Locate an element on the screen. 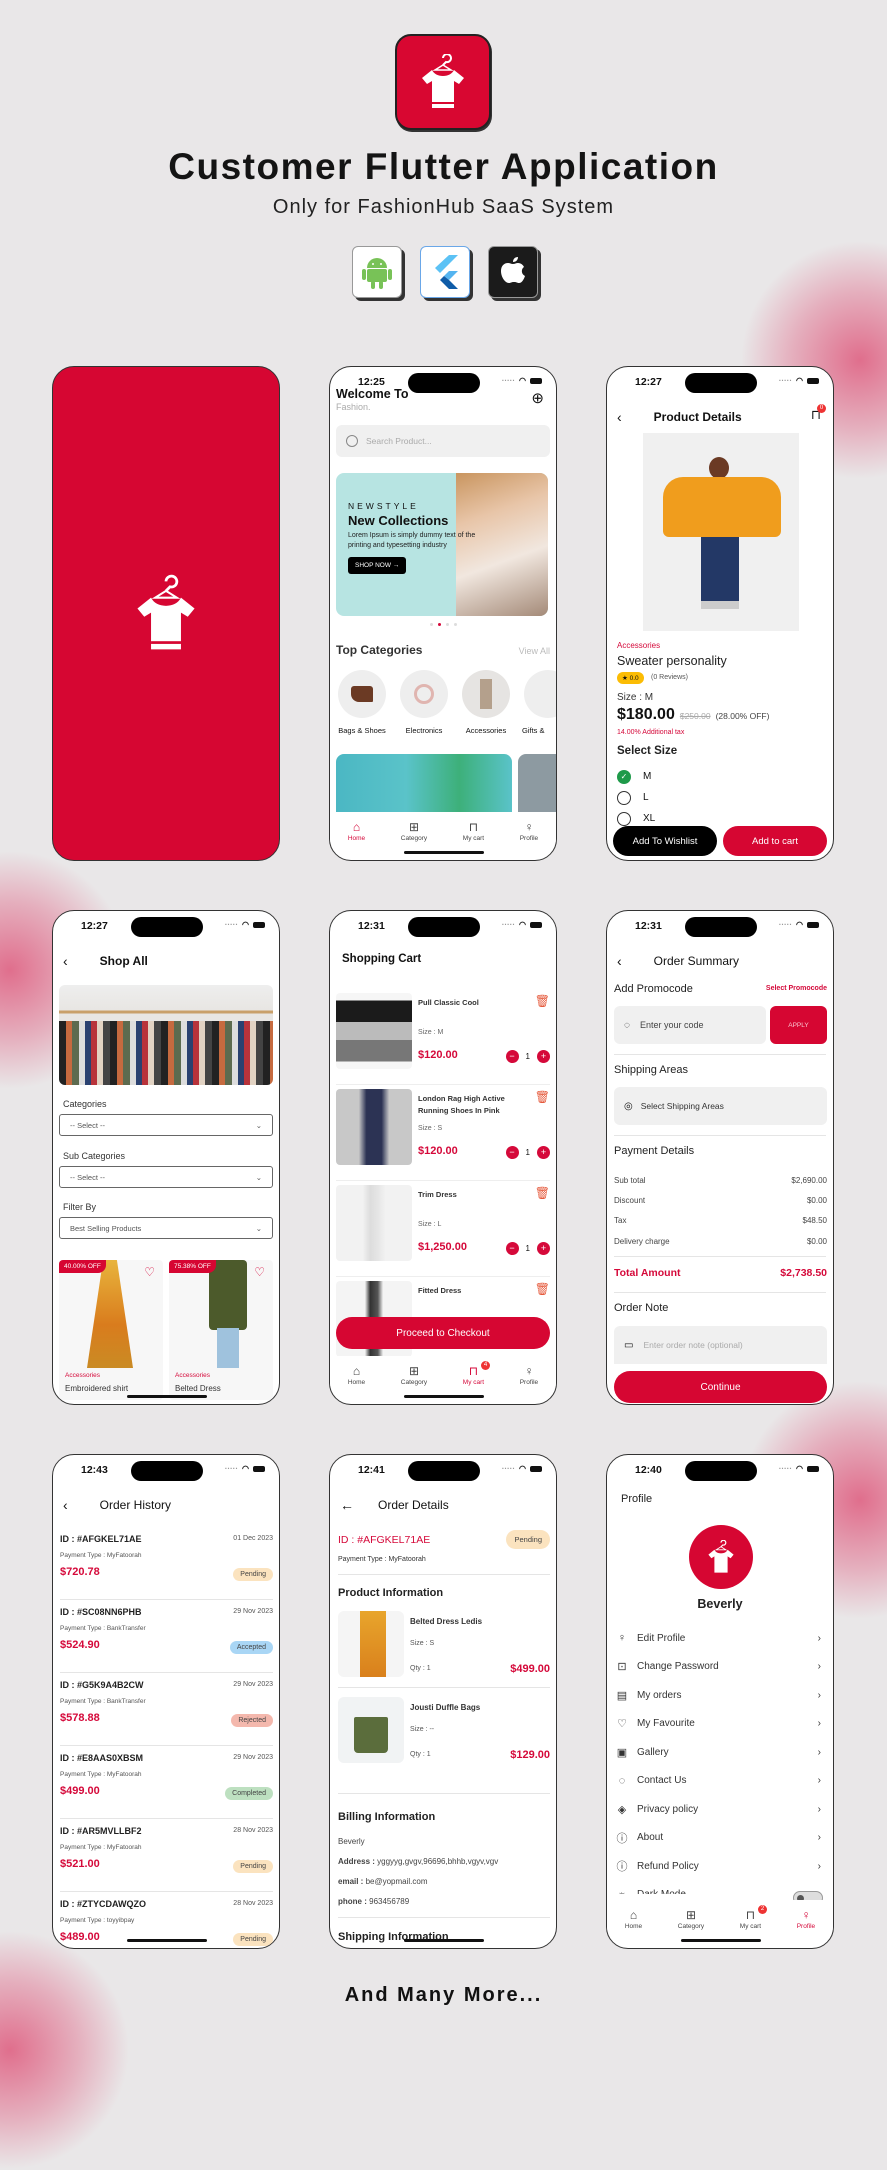 The height and width of the screenshot is (2170, 887). tab-cart: ⊓ 2 My cart is located at coordinates (754, 1917).